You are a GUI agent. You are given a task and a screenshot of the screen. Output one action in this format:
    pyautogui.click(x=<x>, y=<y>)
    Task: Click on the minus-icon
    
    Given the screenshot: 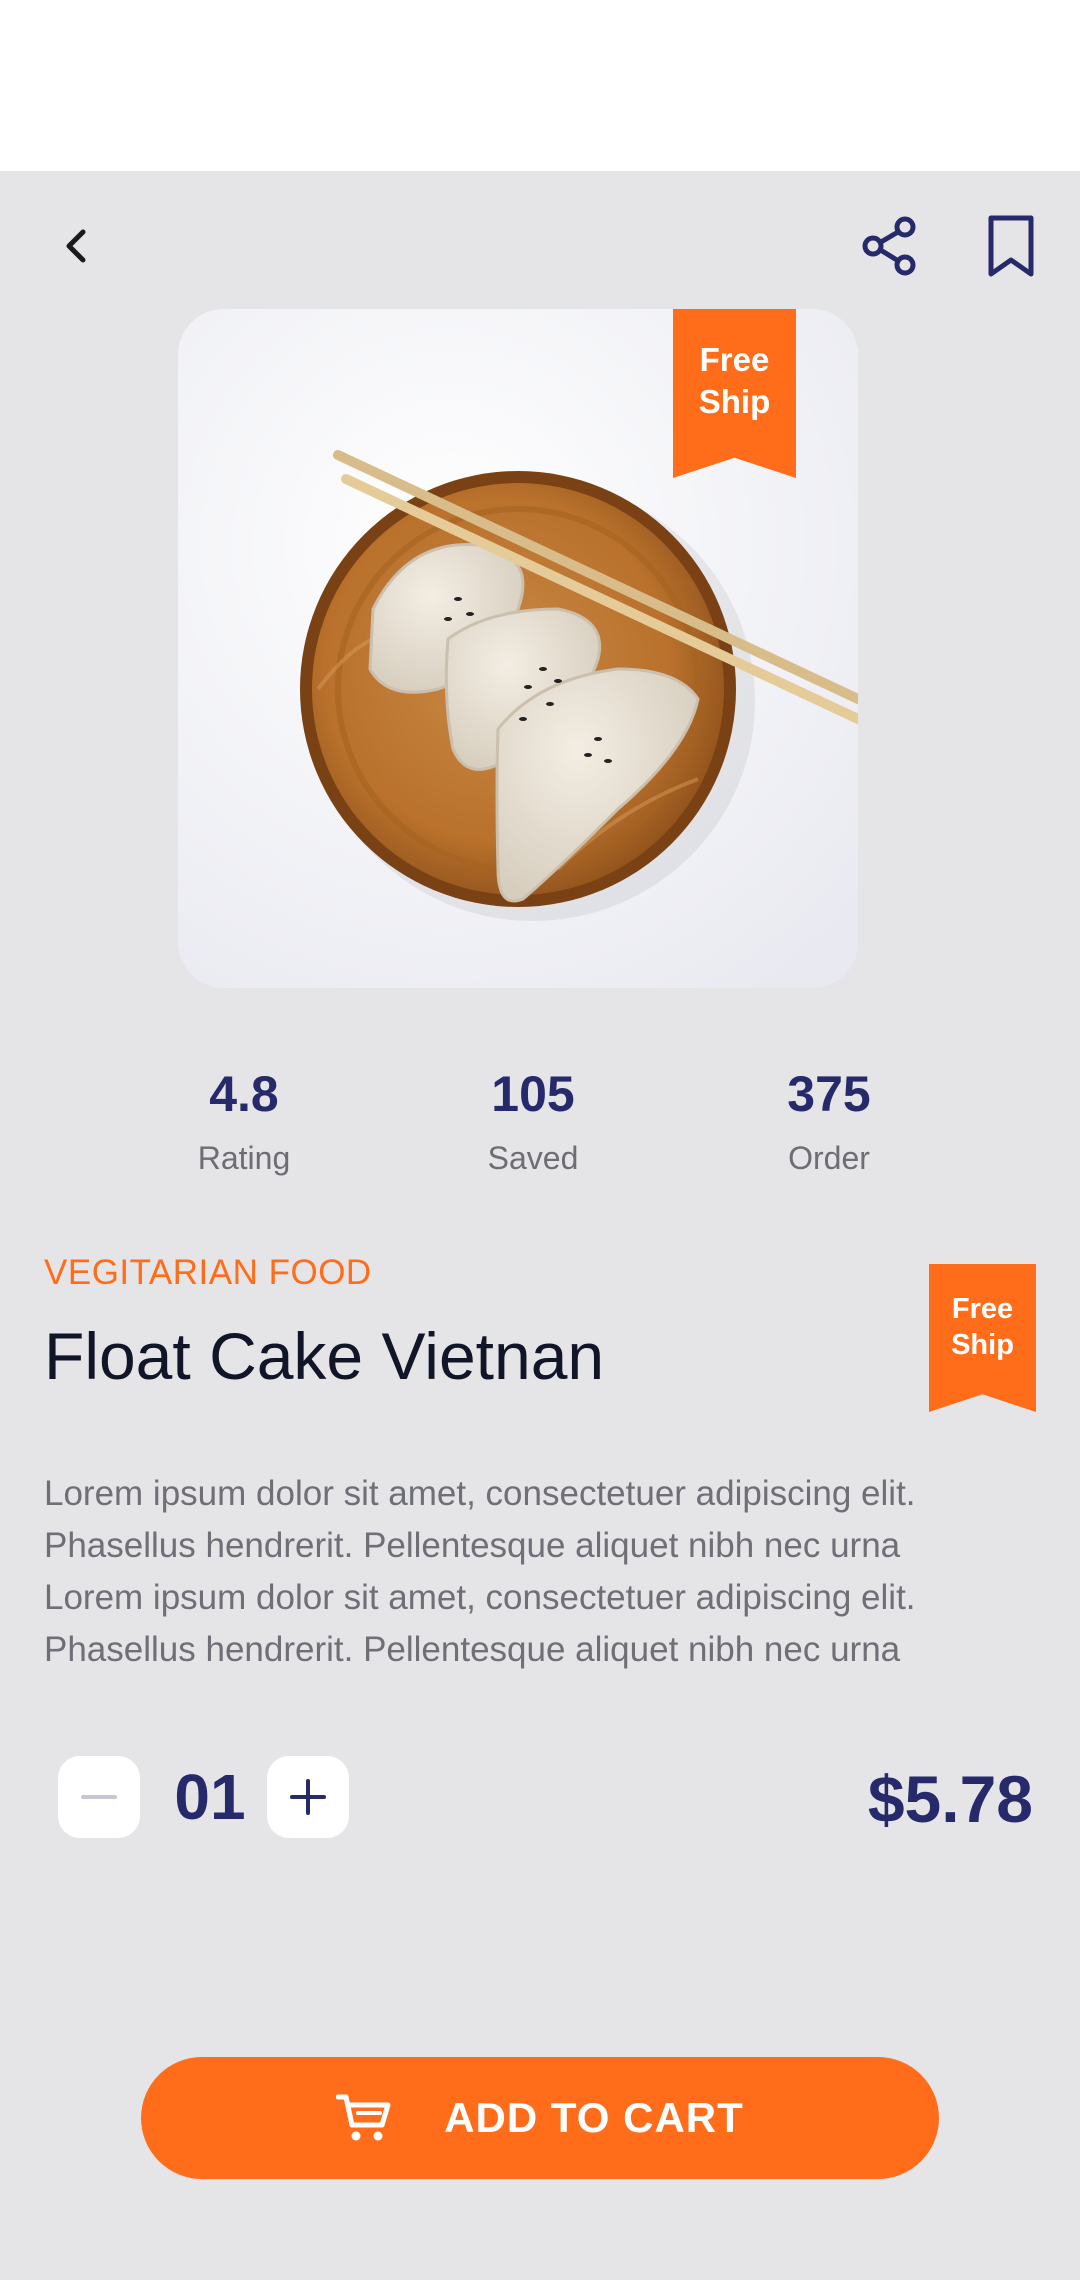 What is the action you would take?
    pyautogui.click(x=99, y=1797)
    